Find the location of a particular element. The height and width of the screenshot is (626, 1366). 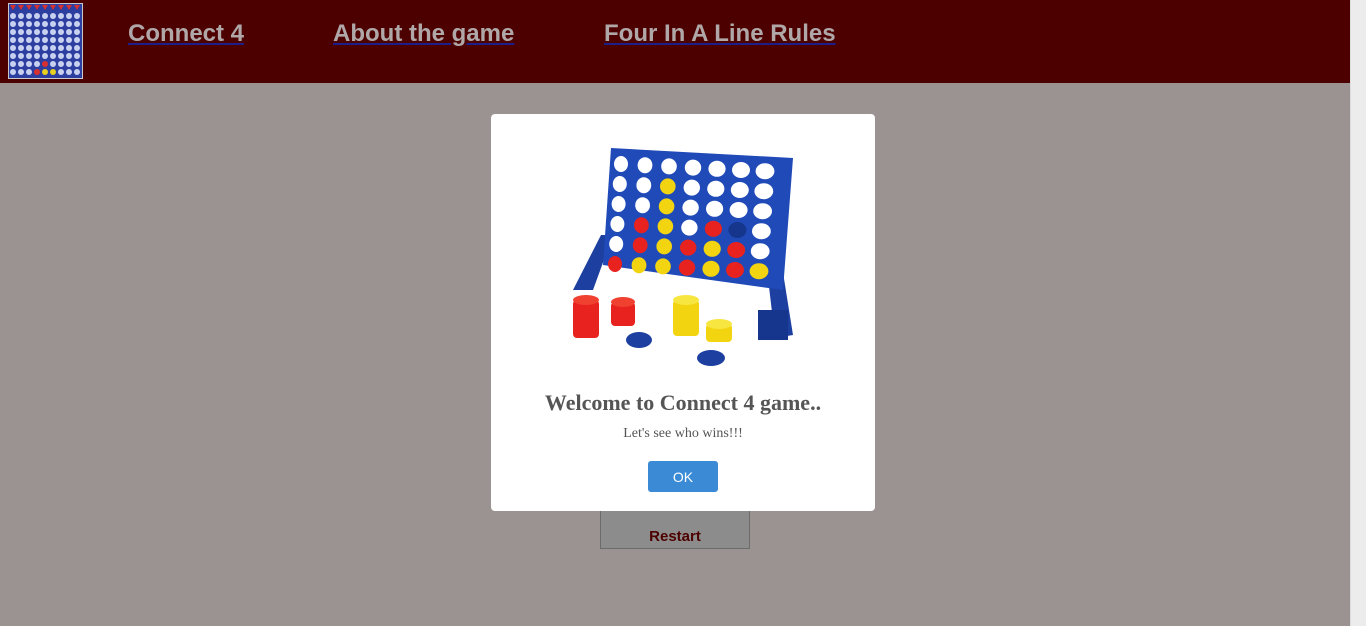

restart-label: Restart is located at coordinates (675, 536).